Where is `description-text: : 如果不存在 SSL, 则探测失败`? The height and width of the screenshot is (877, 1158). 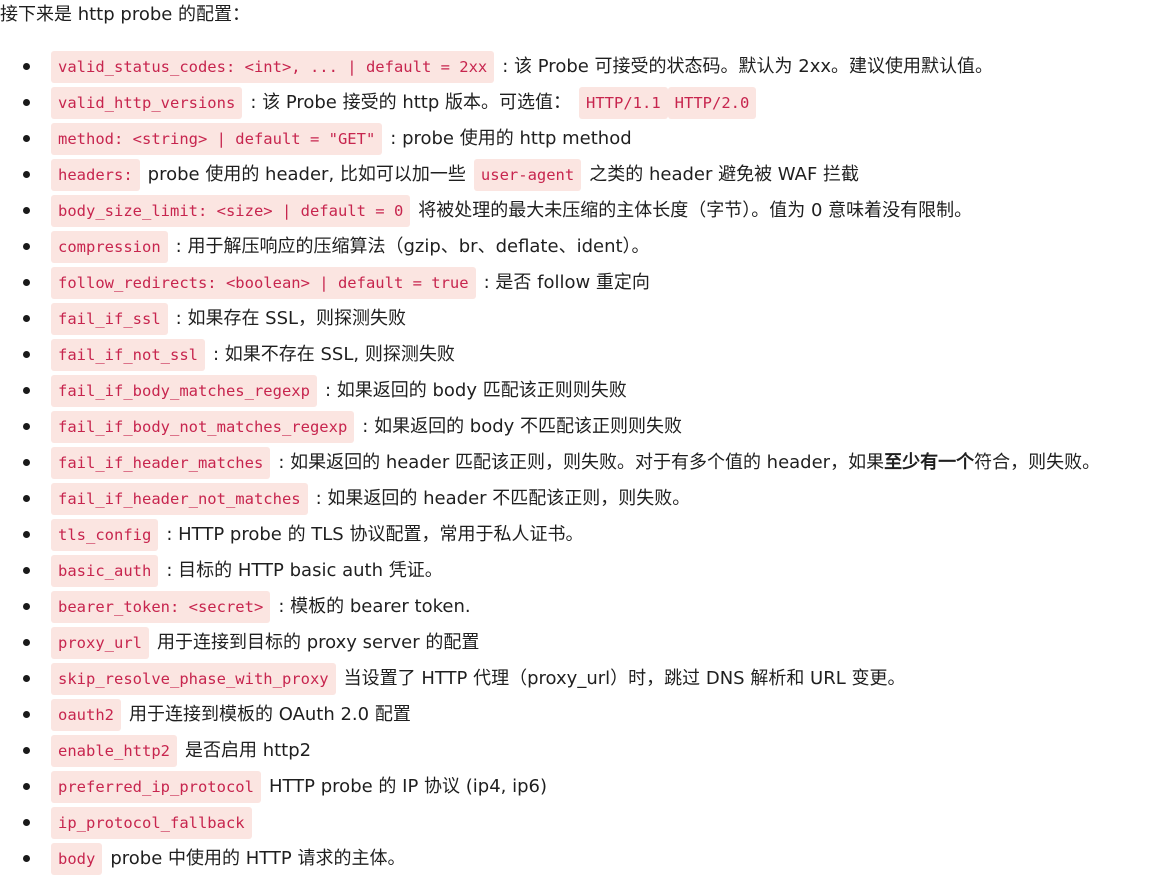
description-text: : 如果不存在 SSL, 则探测失败 is located at coordinates (333, 354).